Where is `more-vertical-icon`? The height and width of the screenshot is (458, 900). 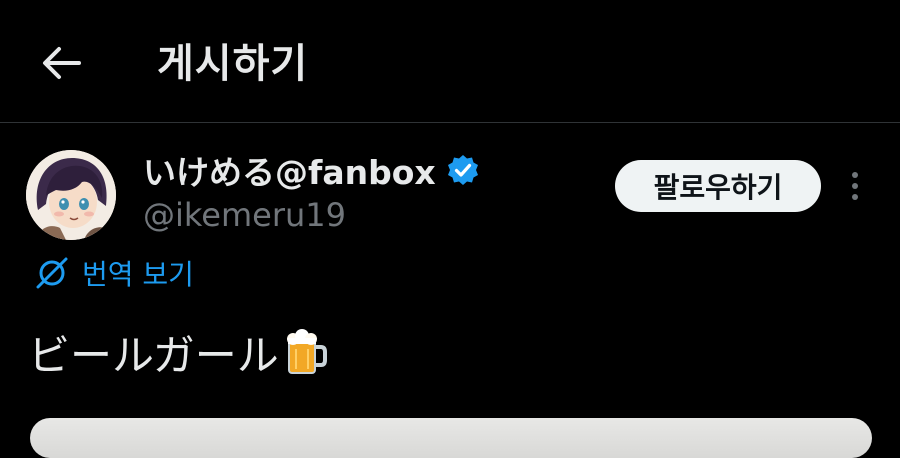
more-vertical-icon is located at coordinates (855, 186).